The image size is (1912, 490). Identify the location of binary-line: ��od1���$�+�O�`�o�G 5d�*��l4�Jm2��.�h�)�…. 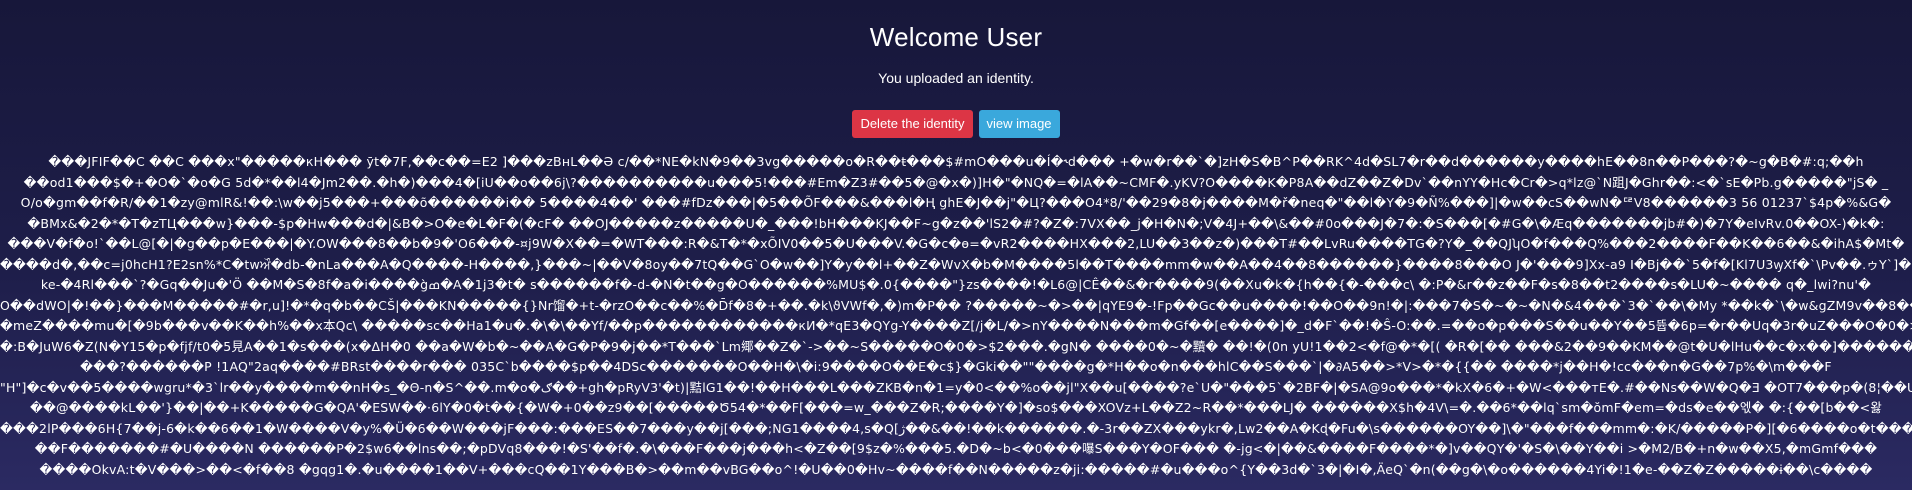
(956, 182).